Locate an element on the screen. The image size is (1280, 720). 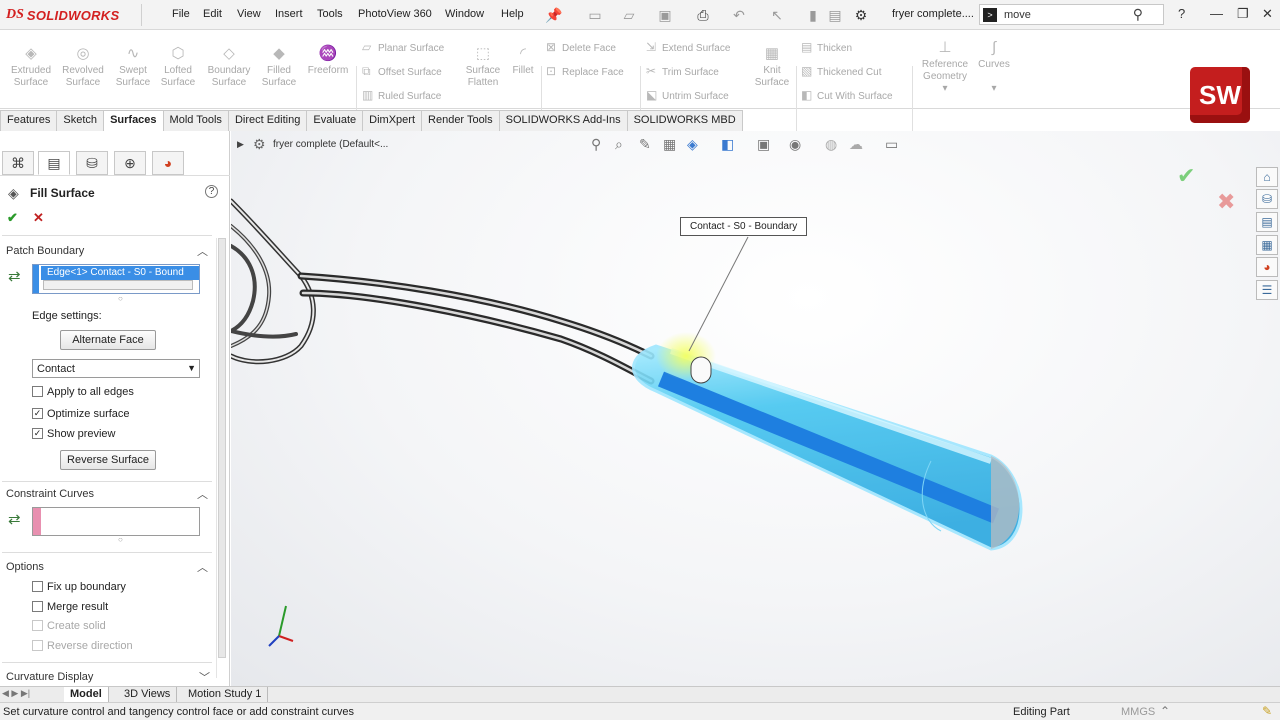
alternate-face-button: Alternate Face is located at coordinates (108, 340).